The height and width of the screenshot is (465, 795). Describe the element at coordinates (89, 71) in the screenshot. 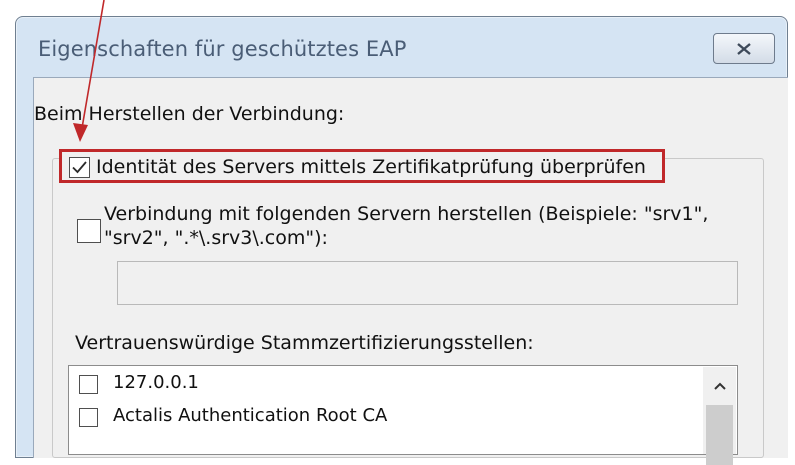

I see `annotation-arrow` at that location.